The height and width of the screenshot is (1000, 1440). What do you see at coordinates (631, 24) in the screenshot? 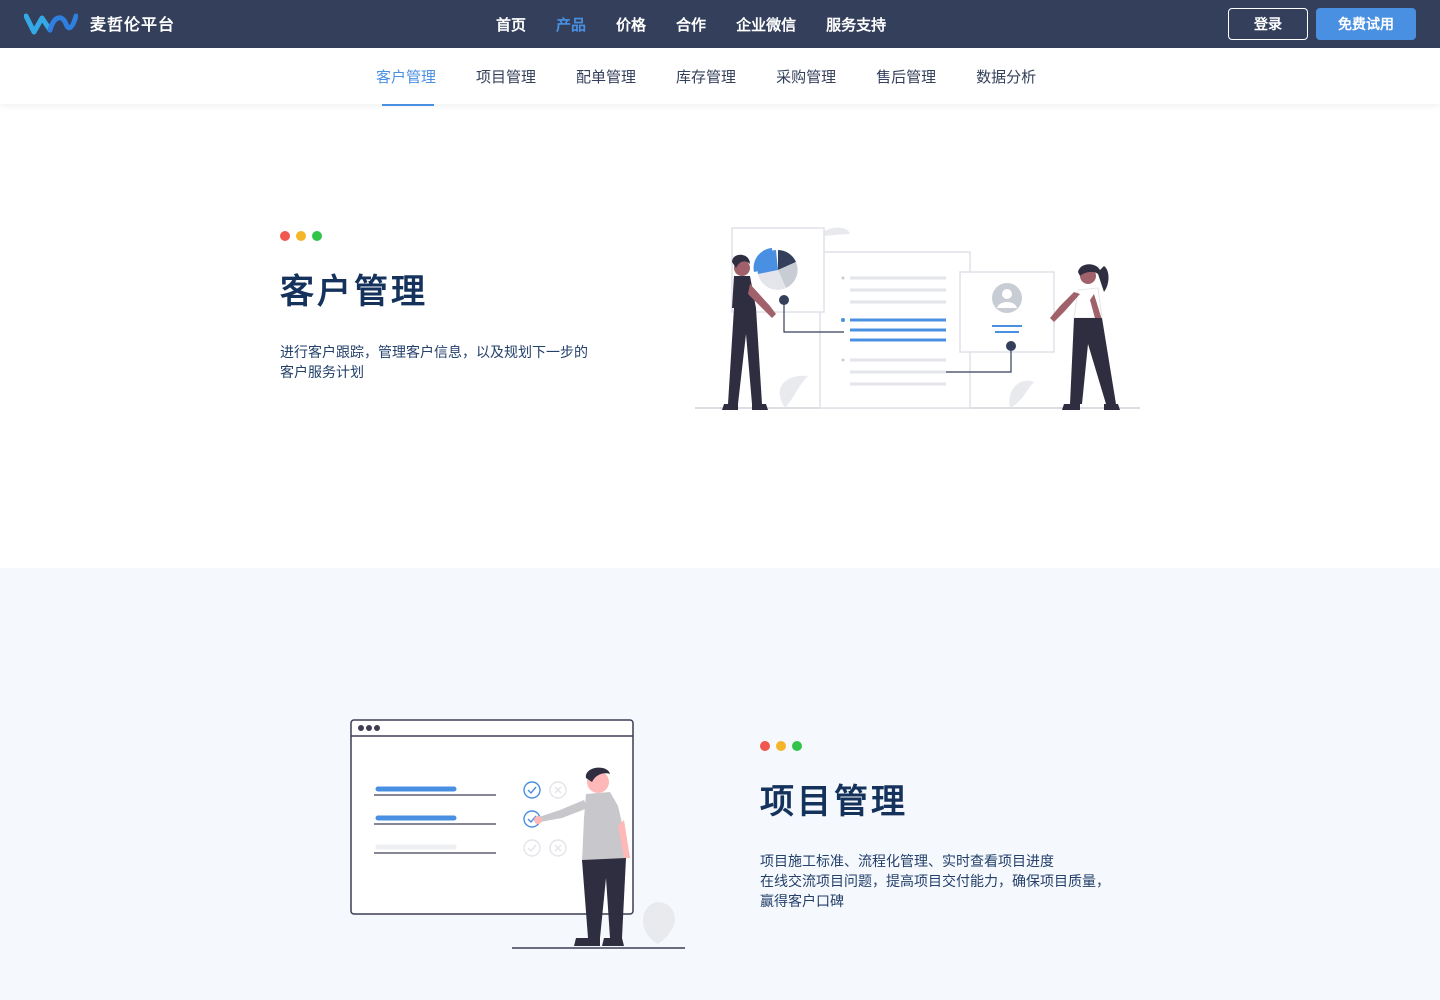
I see `main-nav-pricing: 价格` at bounding box center [631, 24].